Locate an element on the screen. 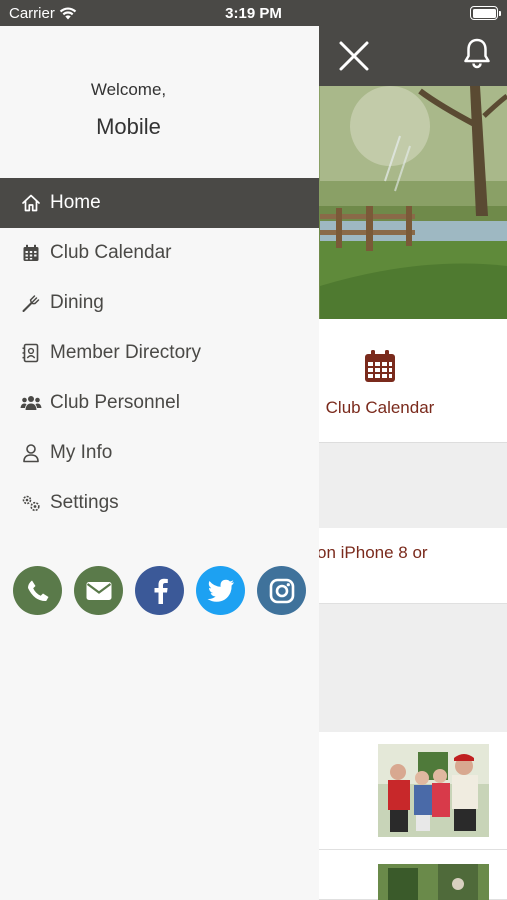  menu-item-club-personnel: Club Personnel is located at coordinates (159, 403).